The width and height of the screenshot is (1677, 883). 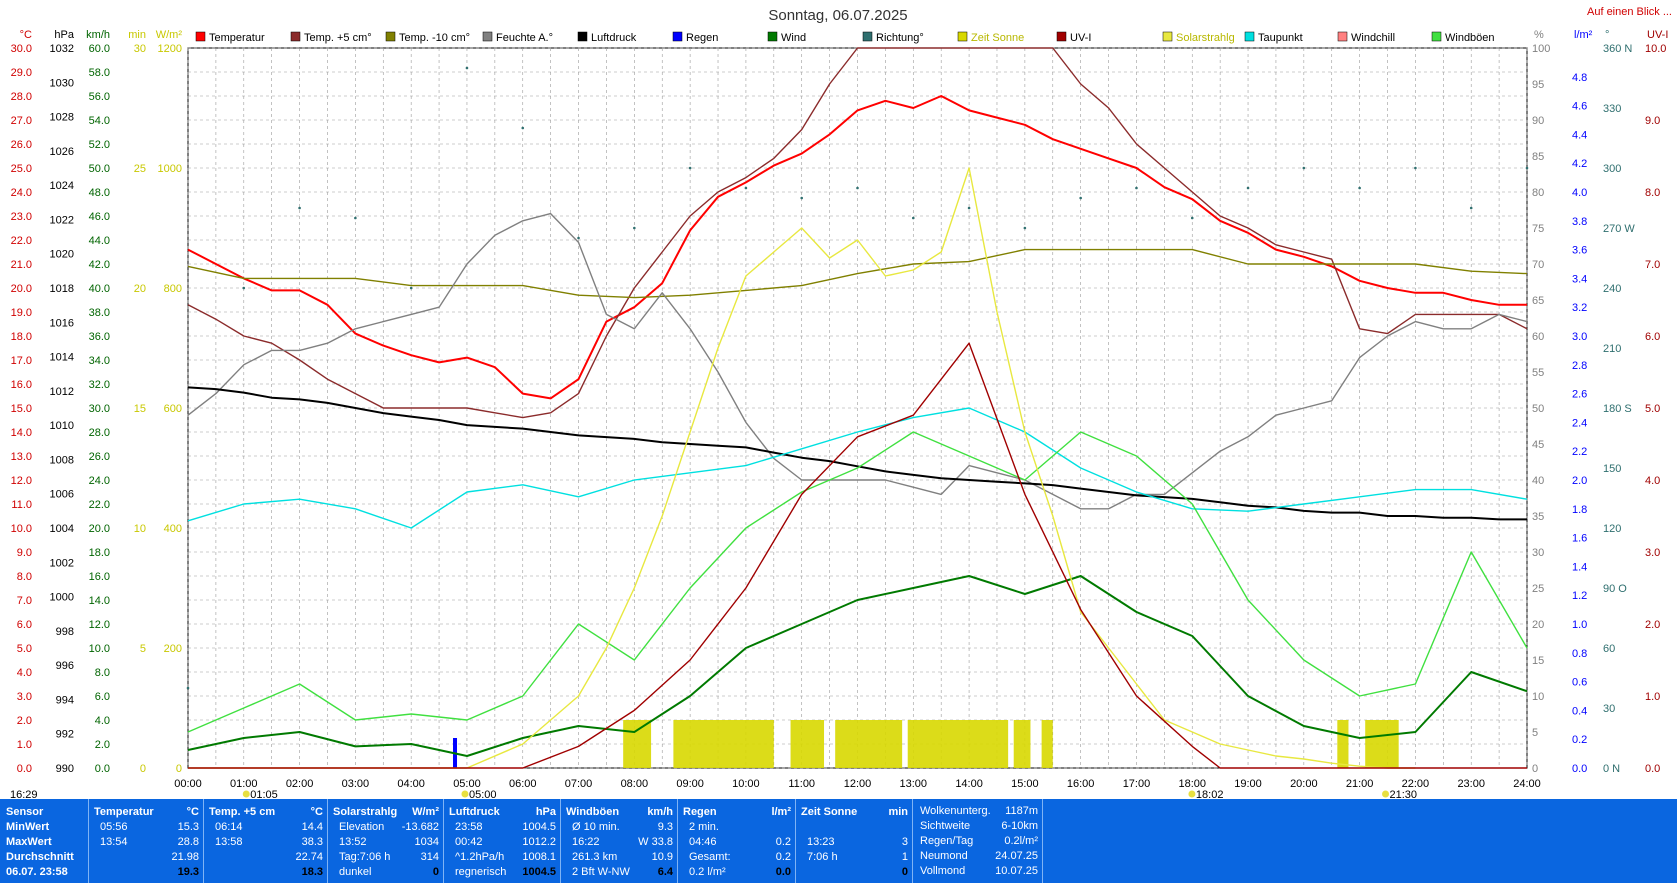 What do you see at coordinates (904, 872) in the screenshot?
I see `stats-cell: 0` at bounding box center [904, 872].